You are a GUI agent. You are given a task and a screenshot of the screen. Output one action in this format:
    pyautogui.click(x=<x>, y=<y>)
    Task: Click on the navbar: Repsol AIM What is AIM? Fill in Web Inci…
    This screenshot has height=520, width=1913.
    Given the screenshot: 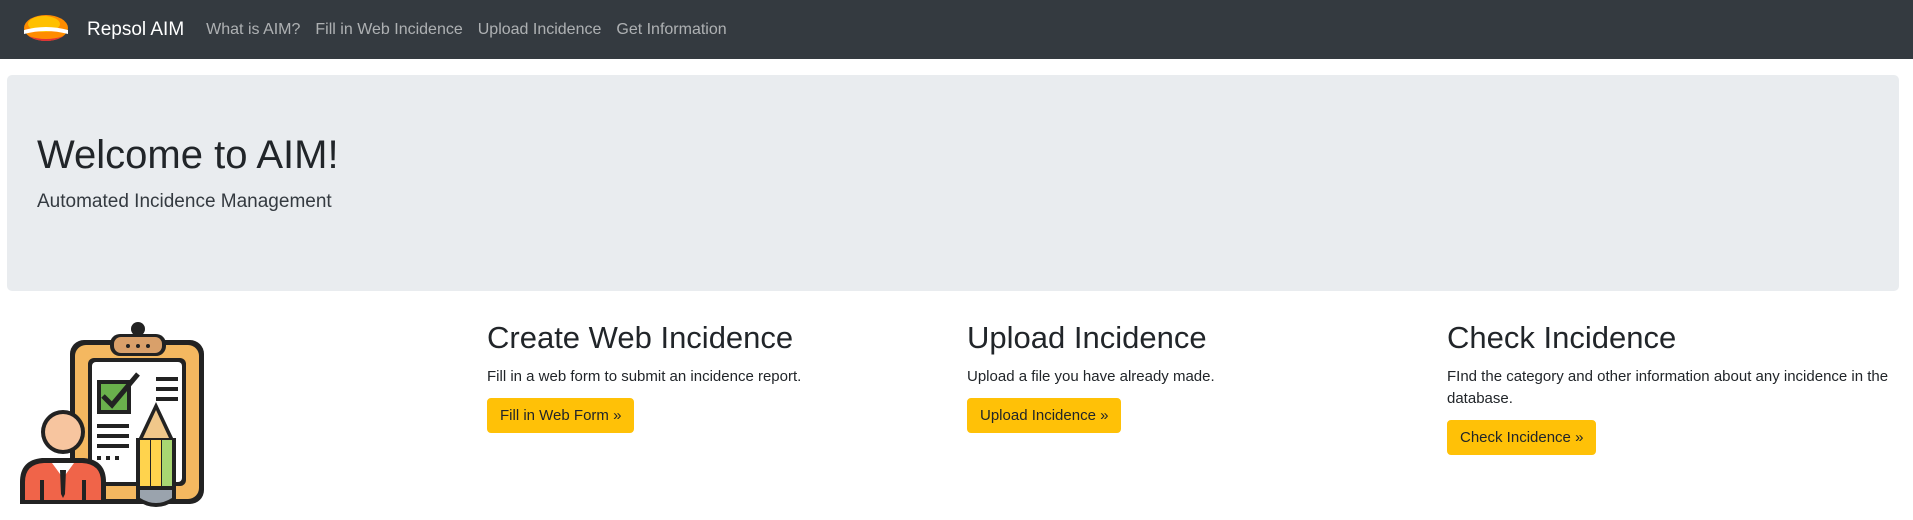 What is the action you would take?
    pyautogui.click(x=956, y=29)
    